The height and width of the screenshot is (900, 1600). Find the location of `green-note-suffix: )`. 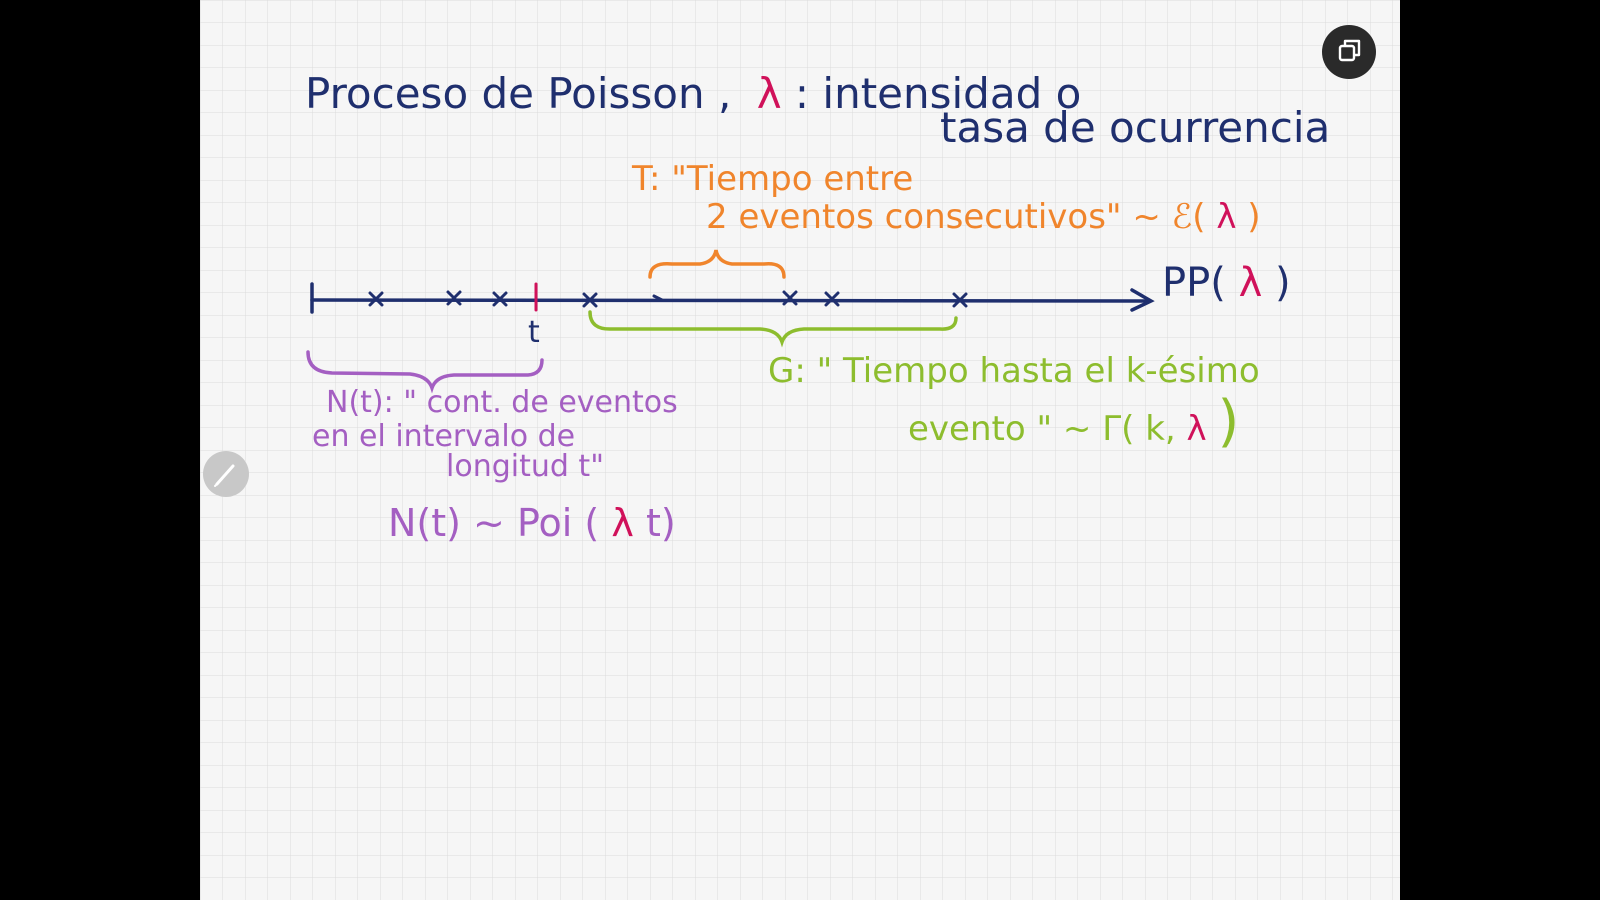

green-note-suffix: ) is located at coordinates (1228, 421).